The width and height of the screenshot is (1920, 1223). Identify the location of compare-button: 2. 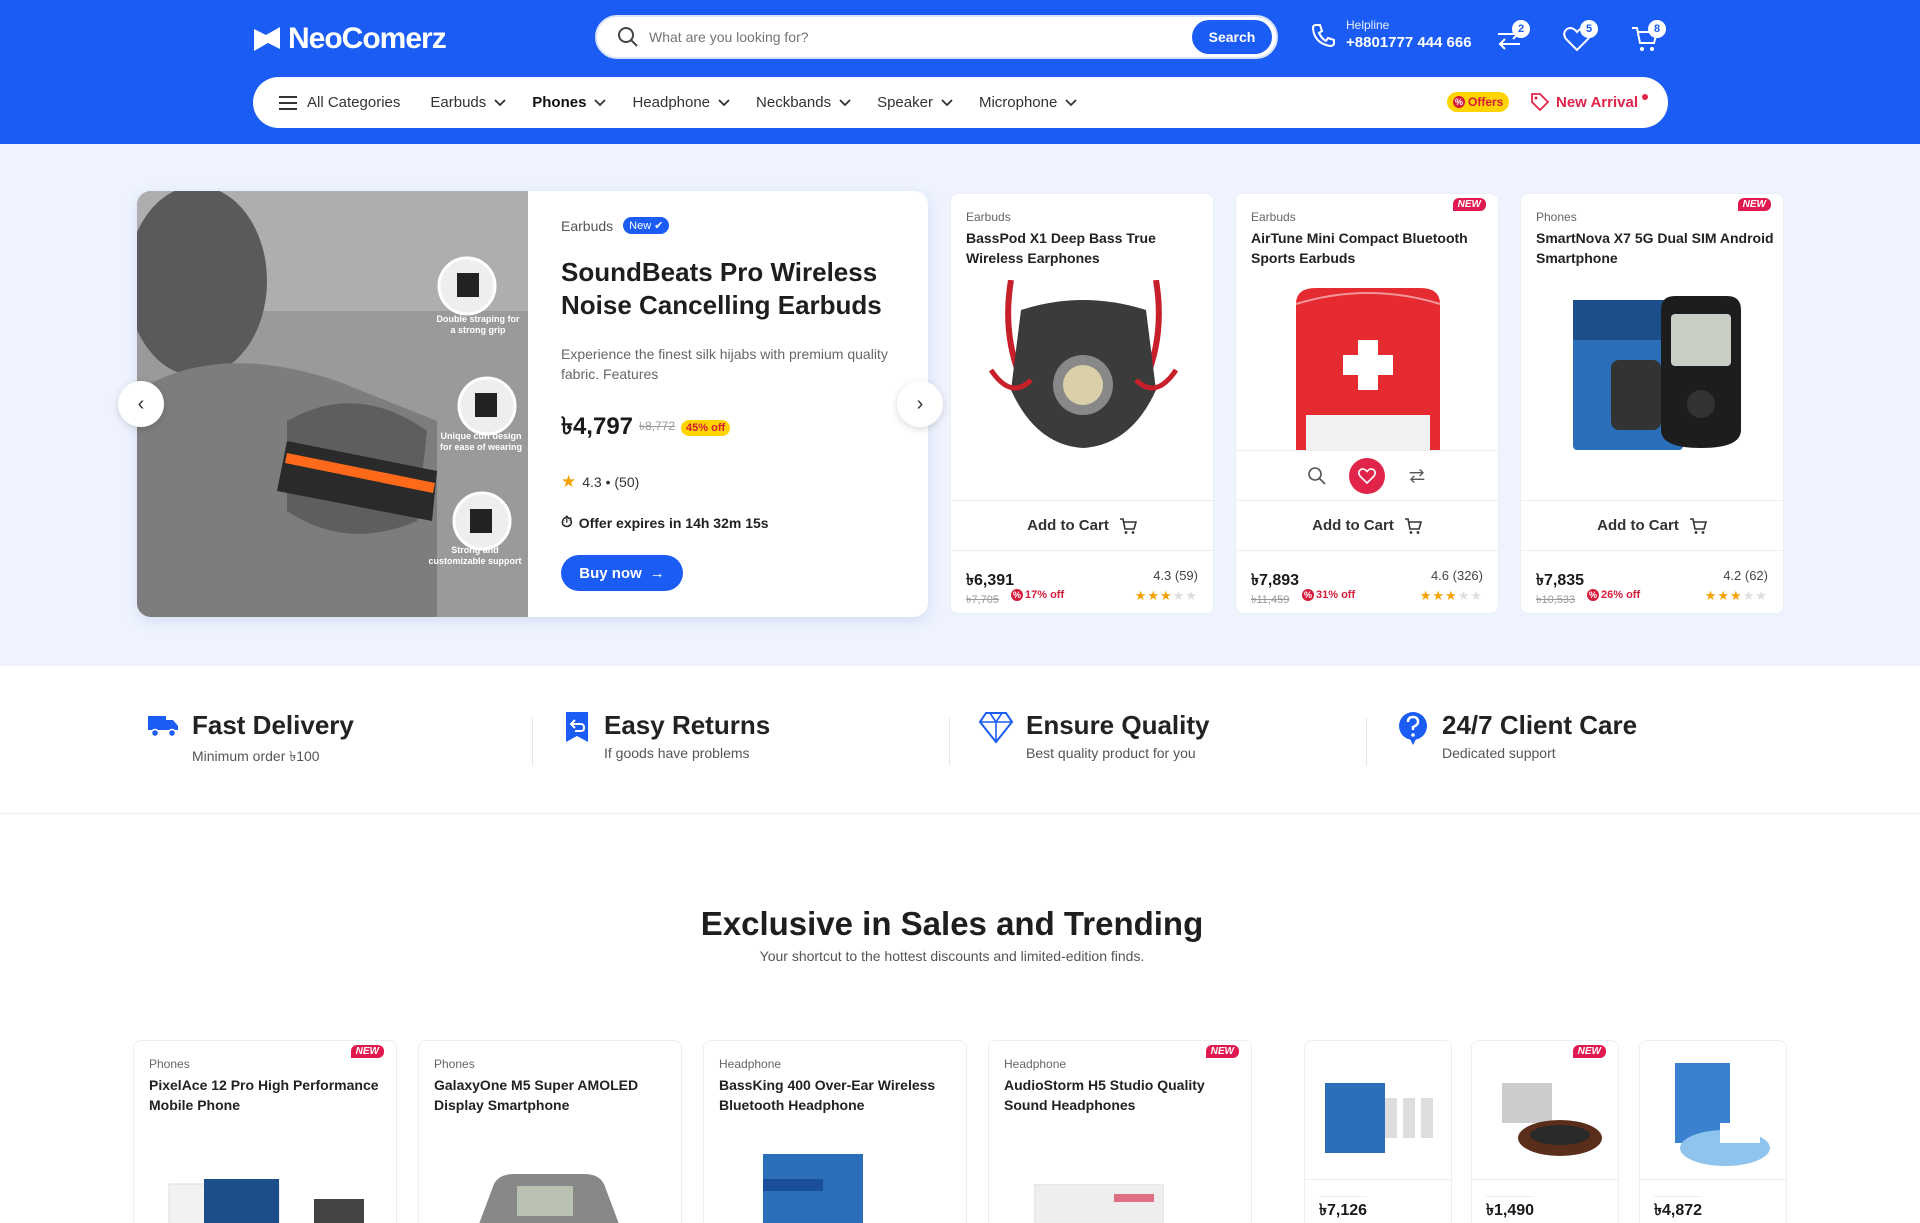
(1512, 37).